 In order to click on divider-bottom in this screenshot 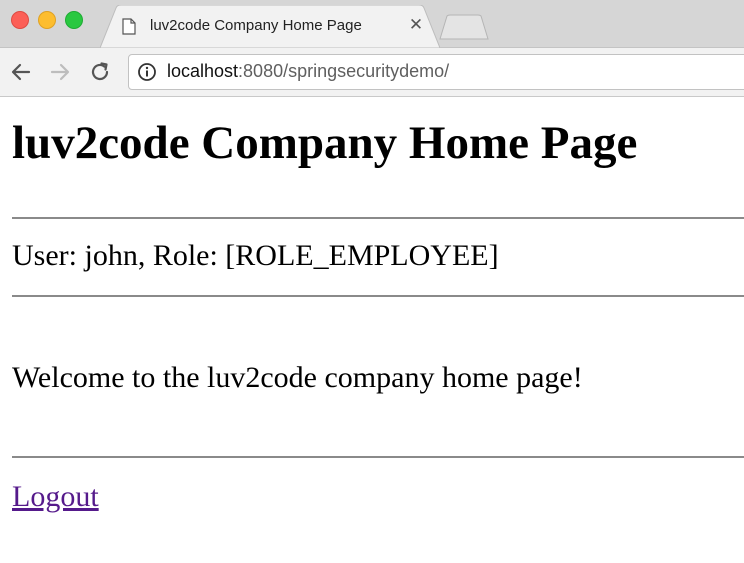, I will do `click(378, 457)`.